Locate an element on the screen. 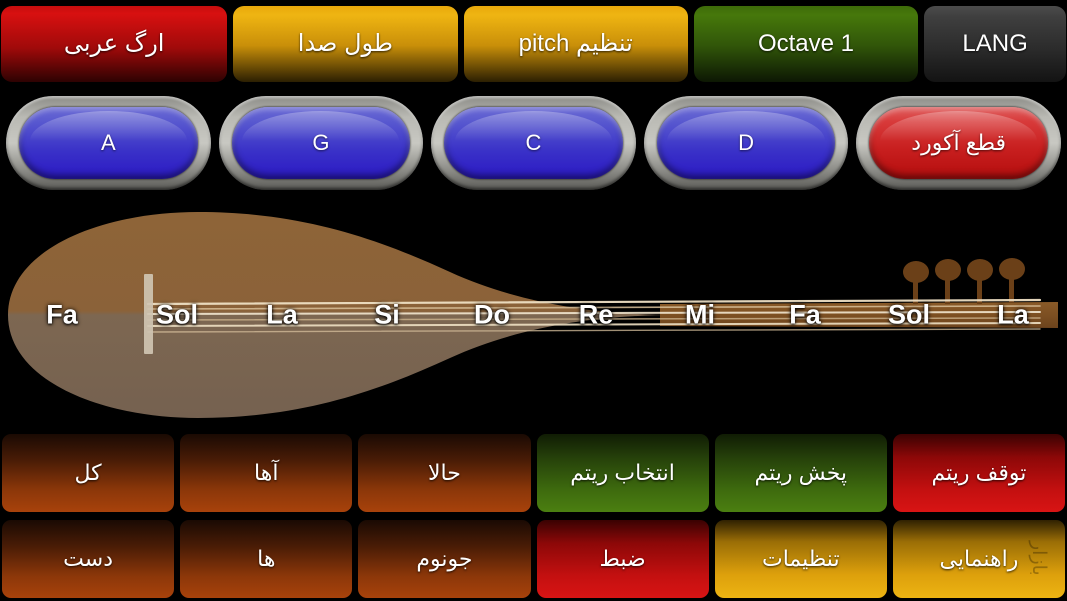 Image resolution: width=1067 pixels, height=601 pixels. note-mi: Mi is located at coordinates (700, 315).